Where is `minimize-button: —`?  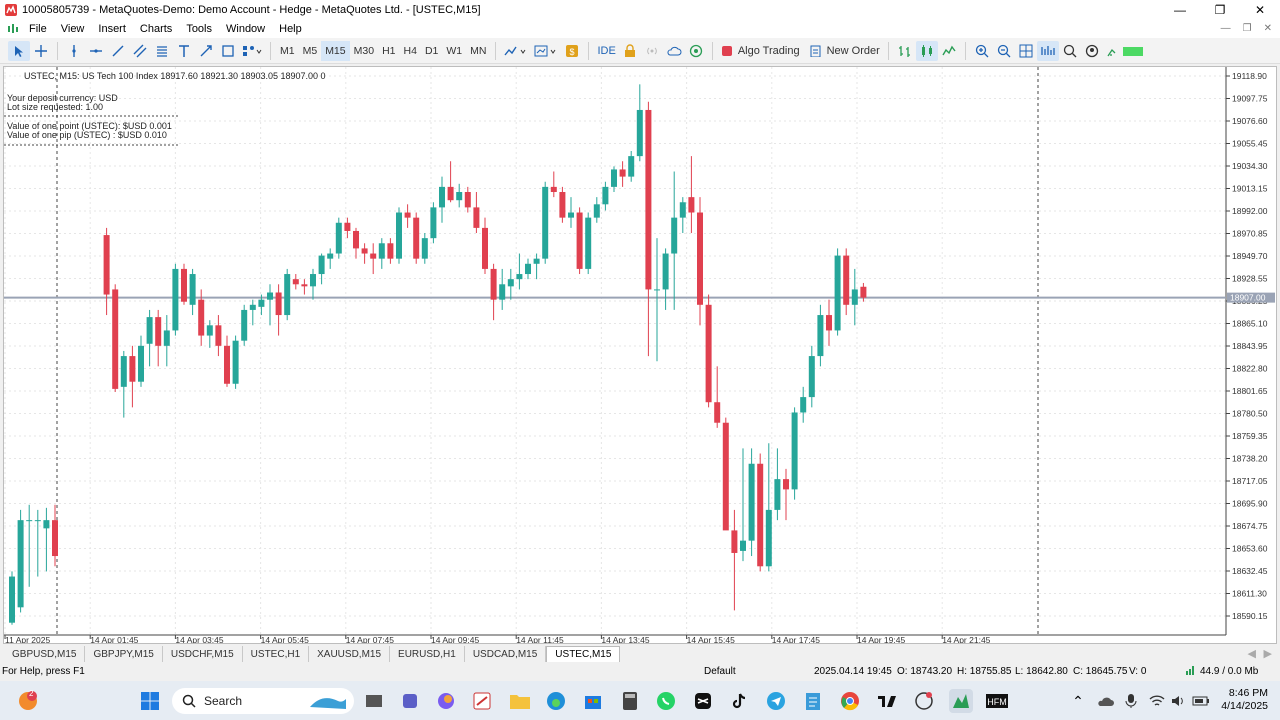
minimize-button: — is located at coordinates (1180, 9).